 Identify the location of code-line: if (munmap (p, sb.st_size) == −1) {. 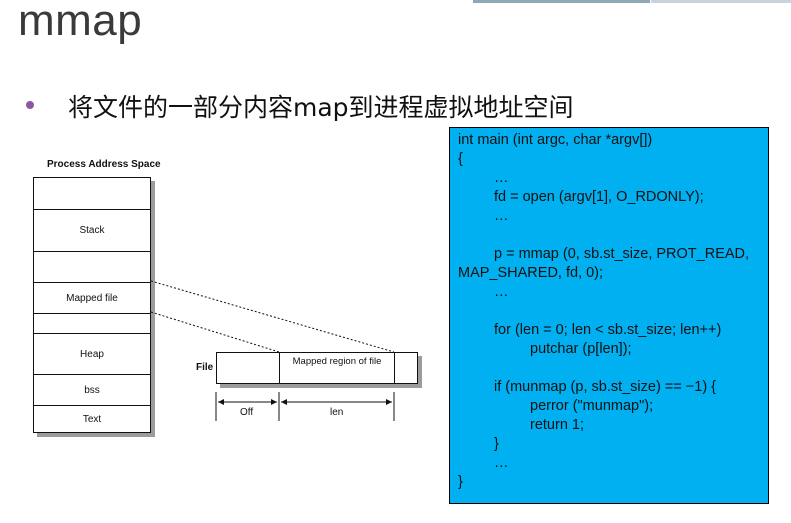
(605, 387).